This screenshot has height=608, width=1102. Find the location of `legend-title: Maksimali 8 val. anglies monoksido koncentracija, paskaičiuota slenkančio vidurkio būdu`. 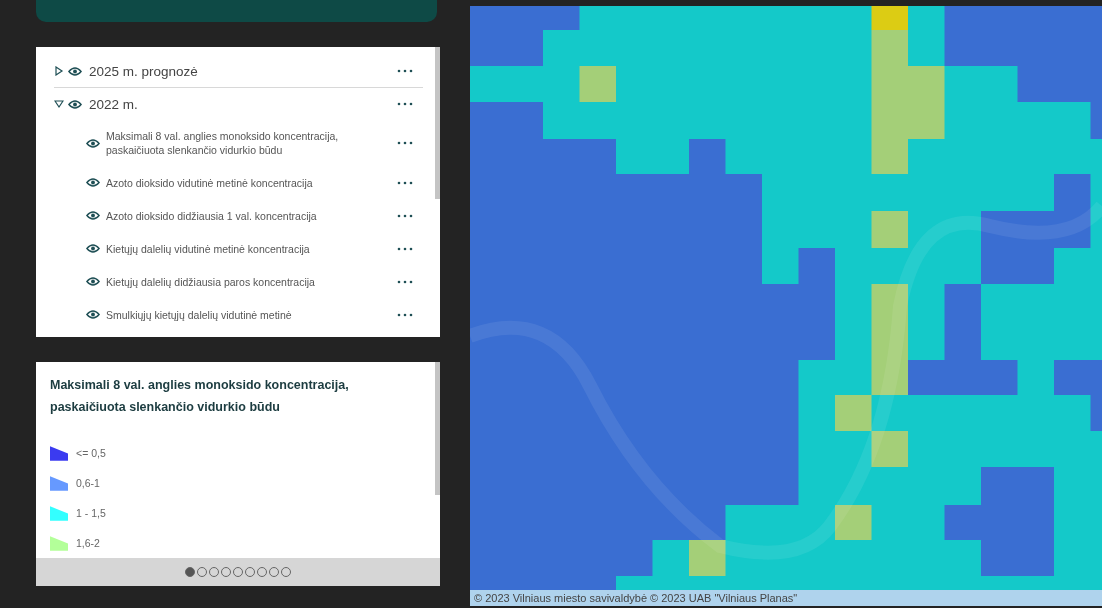

legend-title: Maksimali 8 val. anglies monoksido koncentracija, paskaičiuota slenkančio vidurkio būdu is located at coordinates (200, 396).